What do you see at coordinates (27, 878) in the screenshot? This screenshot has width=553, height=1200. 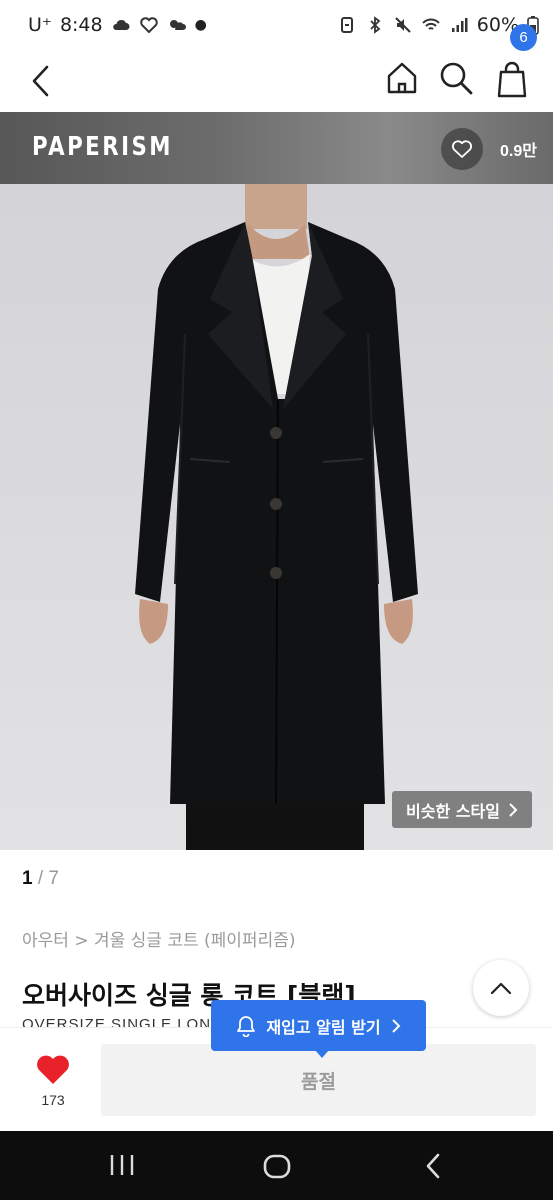 I see `pager-current: 1` at bounding box center [27, 878].